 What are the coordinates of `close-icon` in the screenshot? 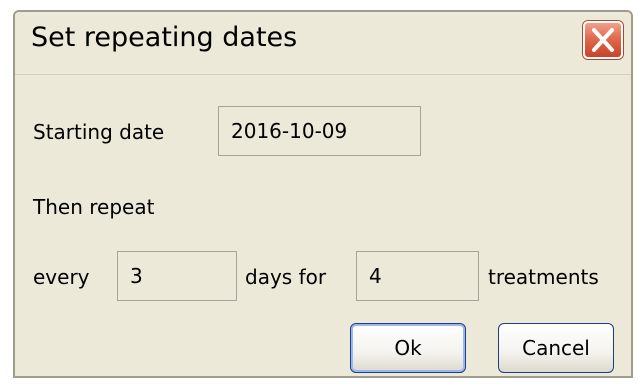 It's located at (603, 40).